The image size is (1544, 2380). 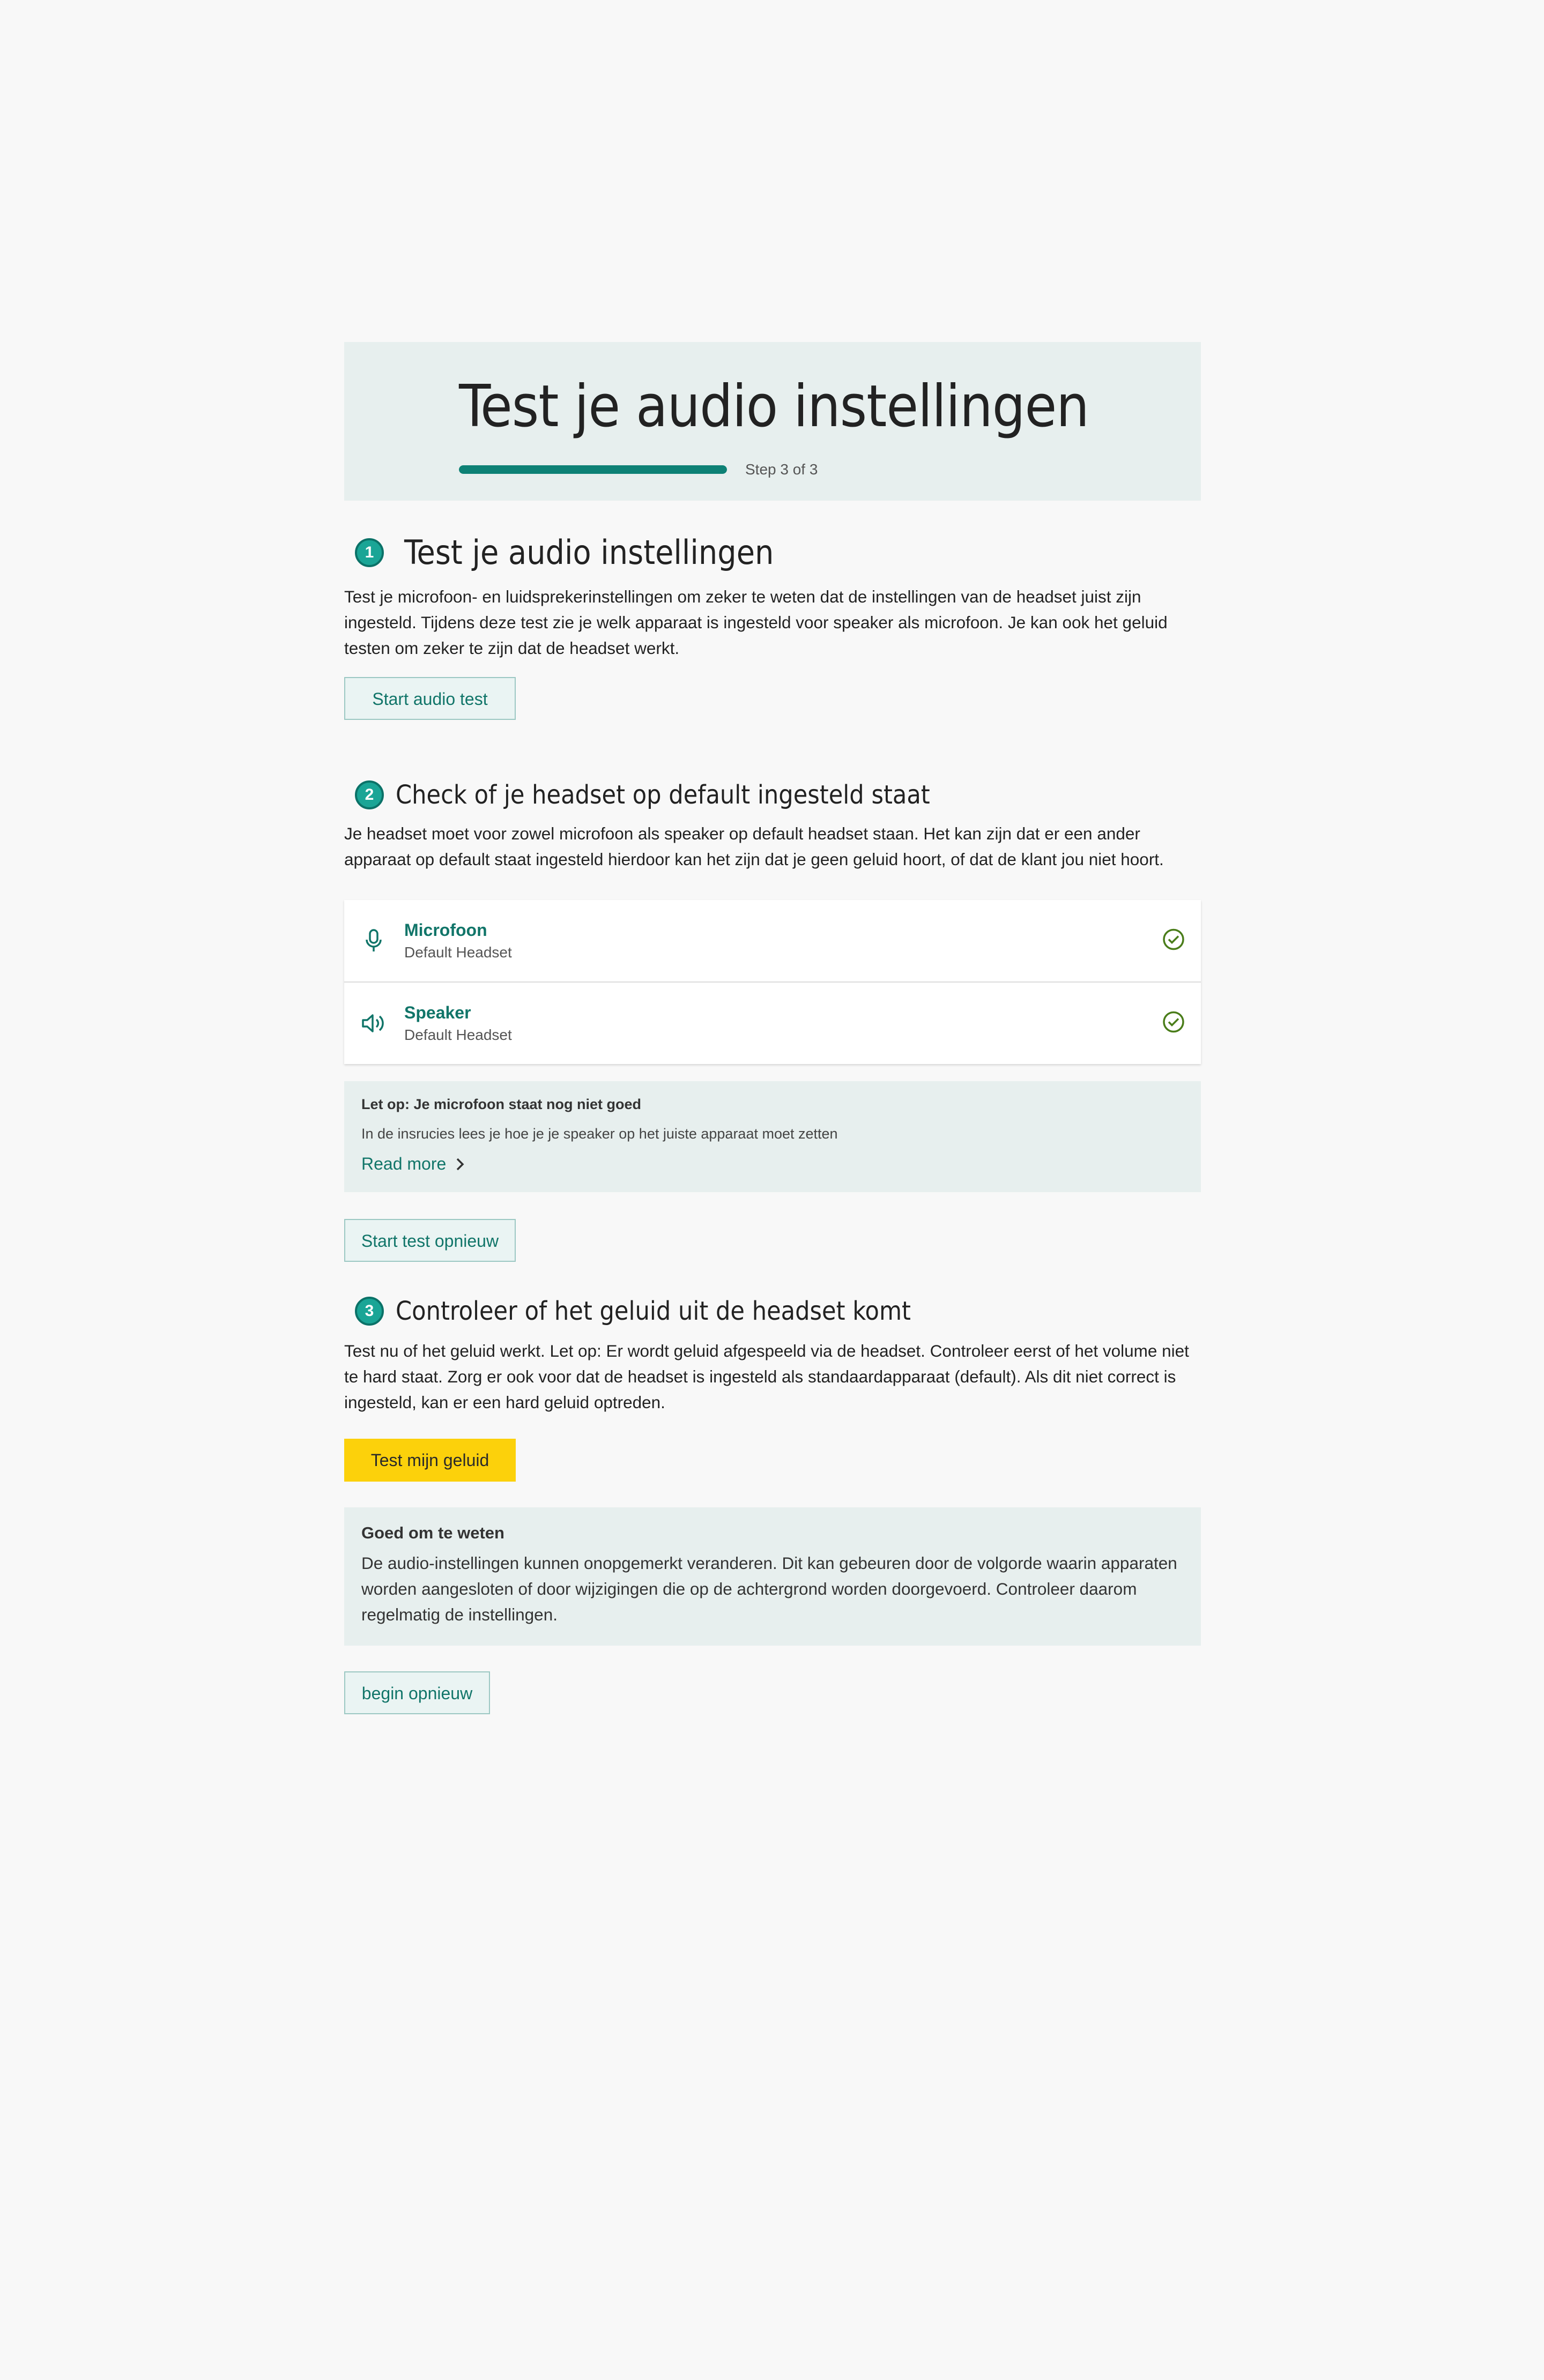 What do you see at coordinates (437, 1012) in the screenshot?
I see `device-name: Speaker` at bounding box center [437, 1012].